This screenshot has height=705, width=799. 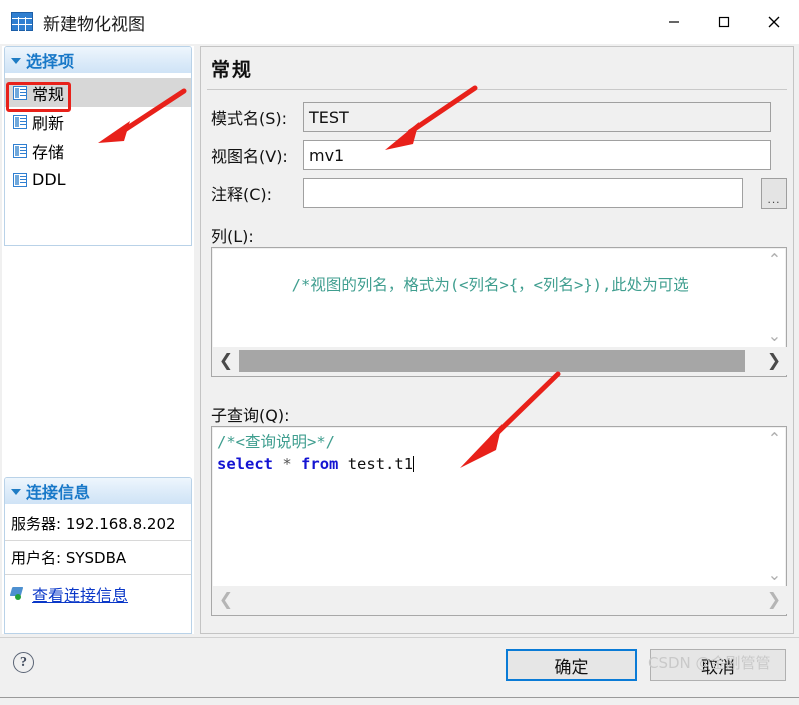 I want to click on columns-editor-text: /*视图的列名，格式为(<列名>{，<列名>}),此处为可选, so click(x=489, y=299).